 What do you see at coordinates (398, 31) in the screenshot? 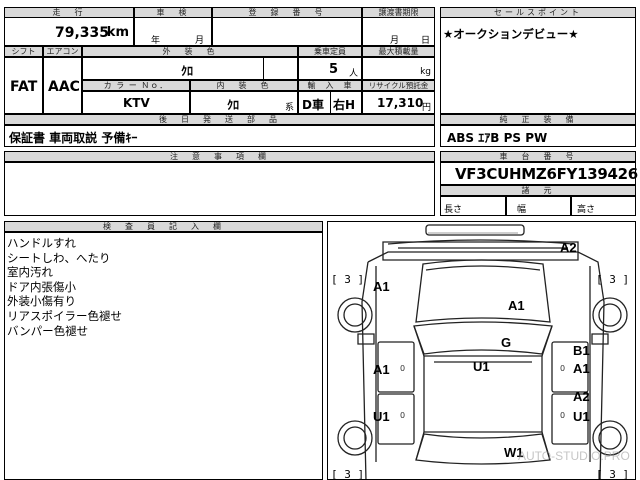
I see `transfer-deadline-cell: 月 日` at bounding box center [398, 31].